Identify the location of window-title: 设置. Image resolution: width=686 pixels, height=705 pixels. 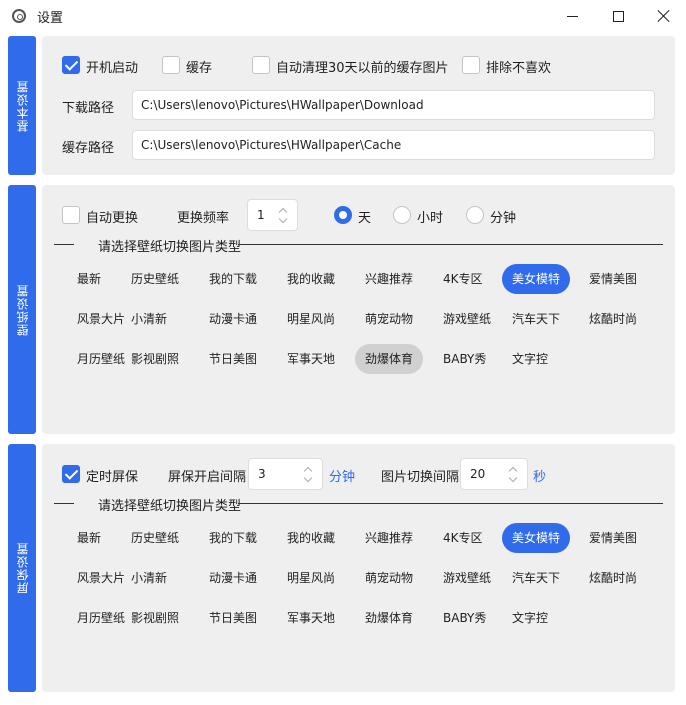
(50, 18).